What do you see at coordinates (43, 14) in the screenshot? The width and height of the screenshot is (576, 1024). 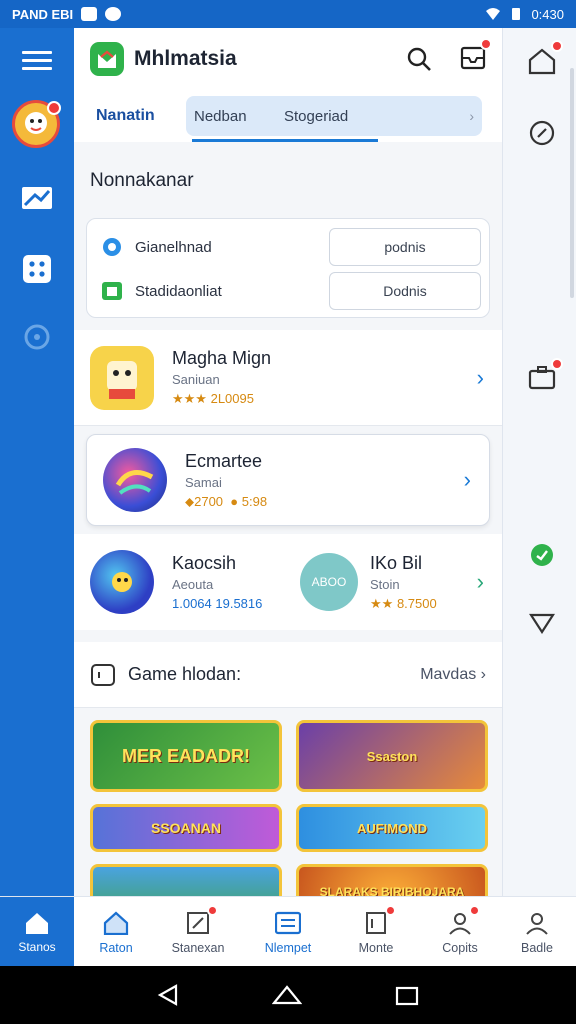 I see `status-left-text: PAND EBI` at bounding box center [43, 14].